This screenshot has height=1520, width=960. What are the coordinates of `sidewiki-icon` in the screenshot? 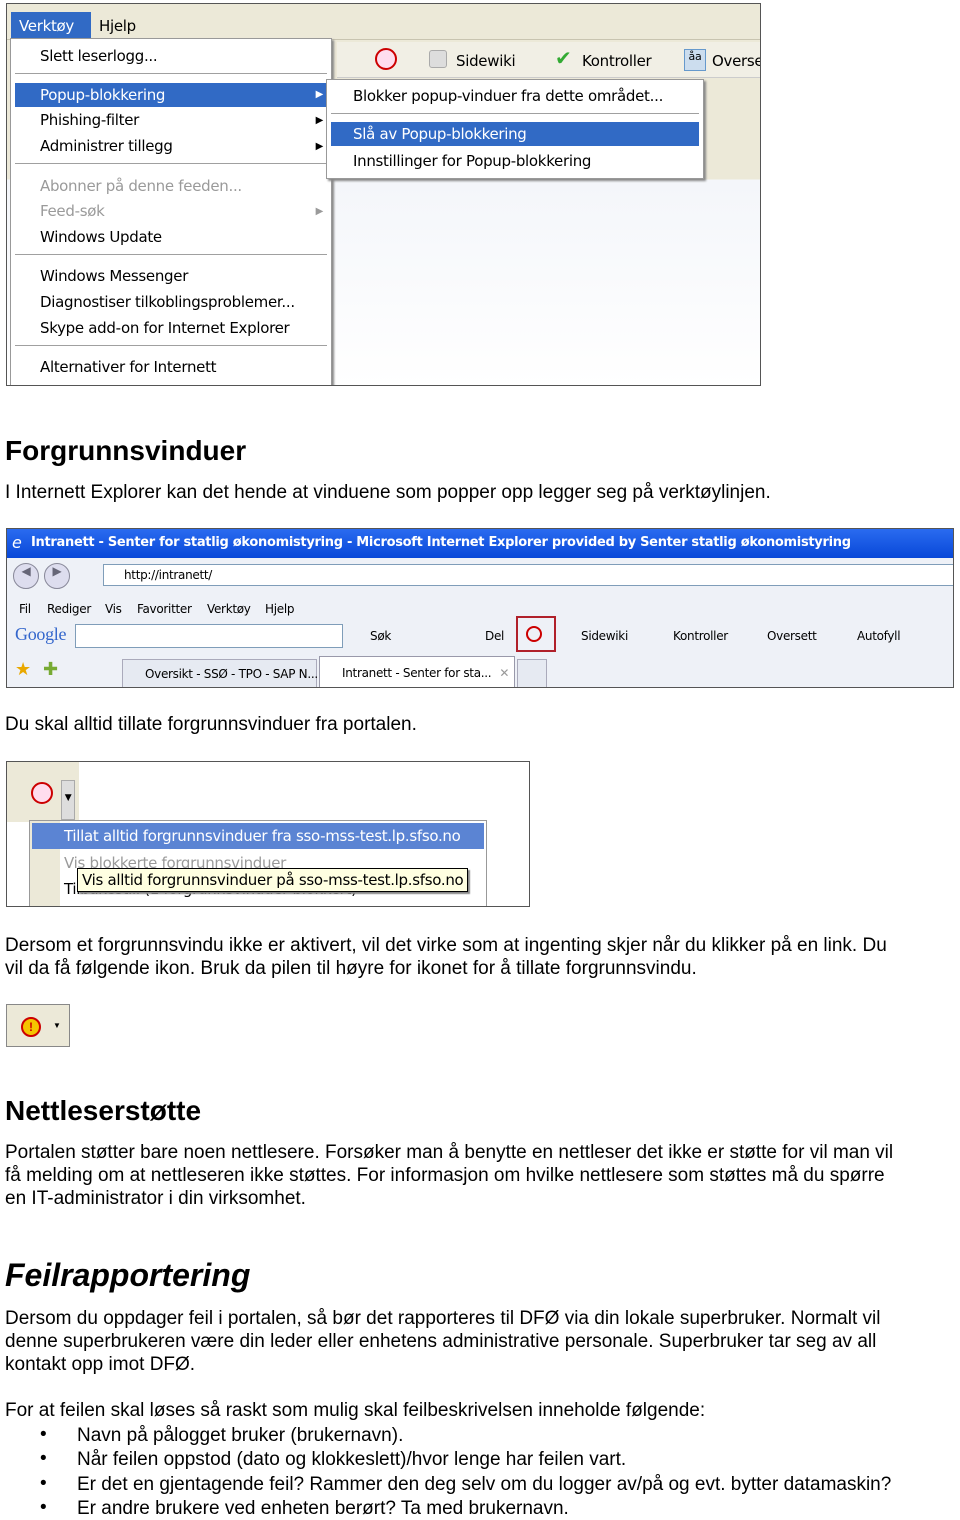 It's located at (438, 59).